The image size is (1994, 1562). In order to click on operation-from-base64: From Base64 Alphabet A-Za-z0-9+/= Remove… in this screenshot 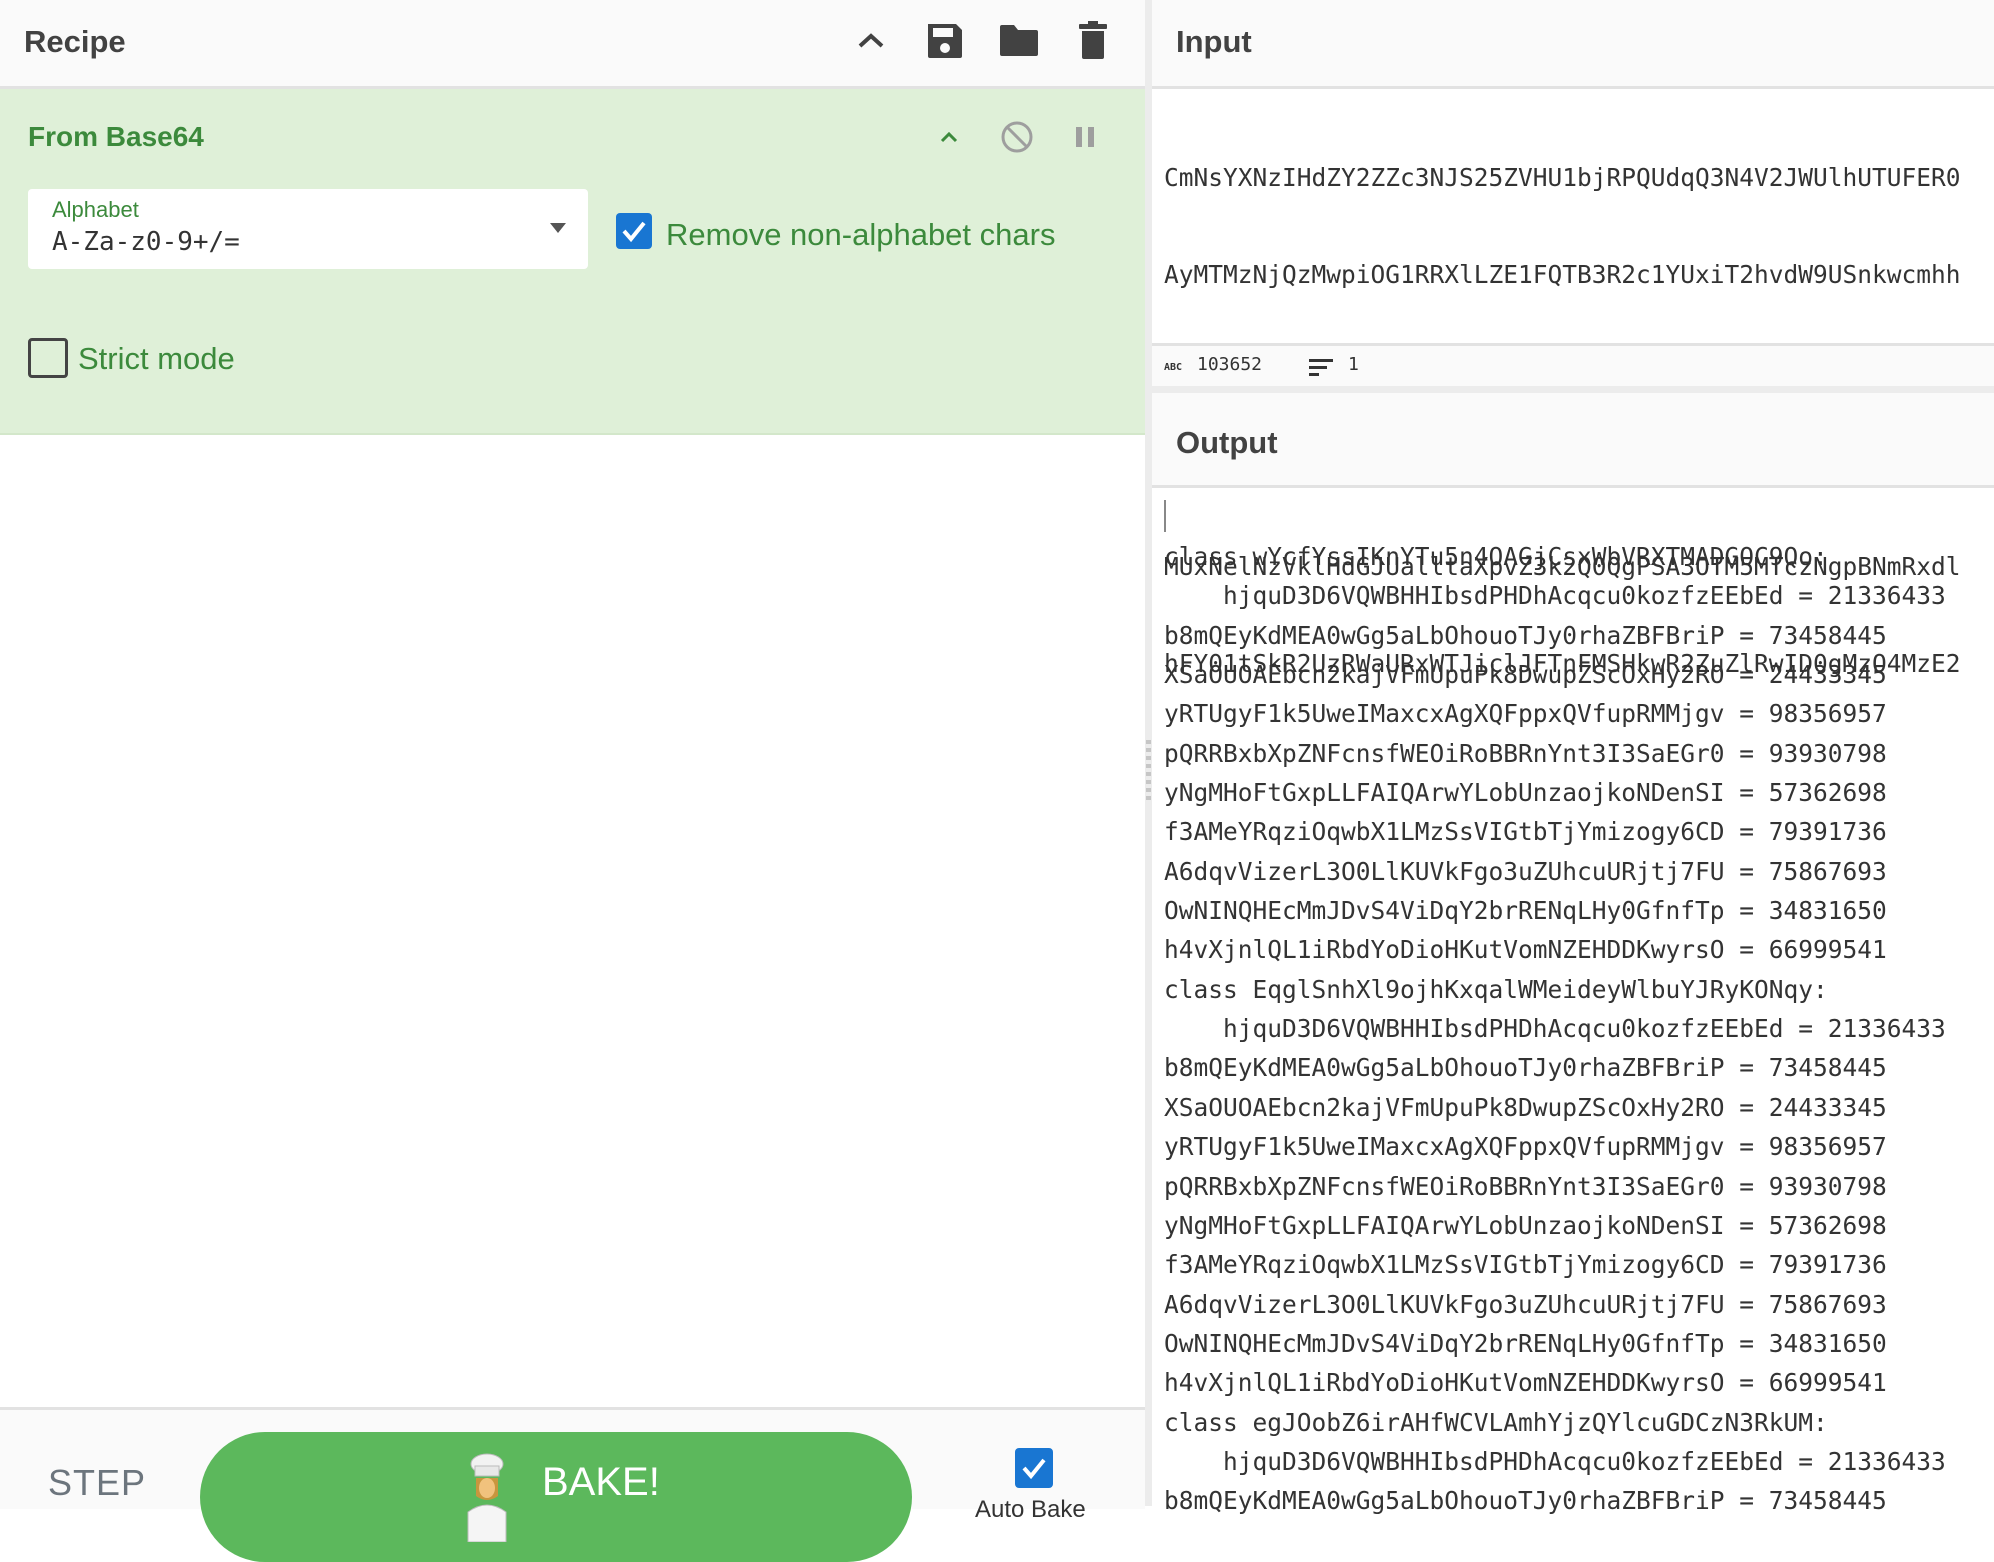, I will do `click(572, 262)`.